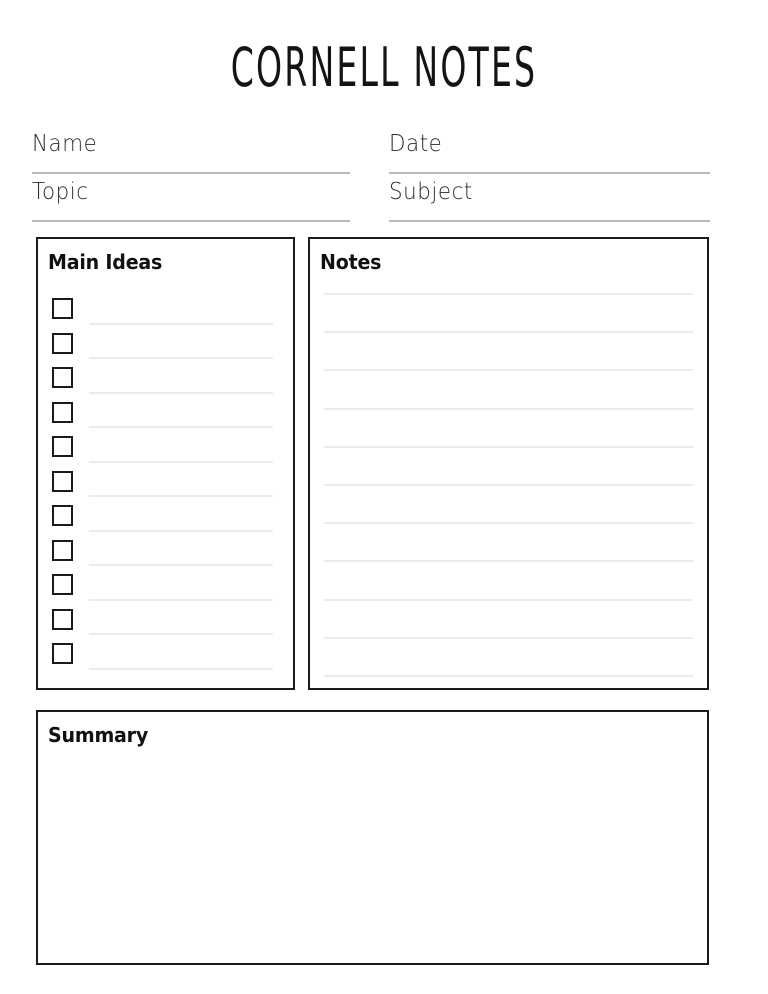  What do you see at coordinates (416, 144) in the screenshot?
I see `field-date-label: Date` at bounding box center [416, 144].